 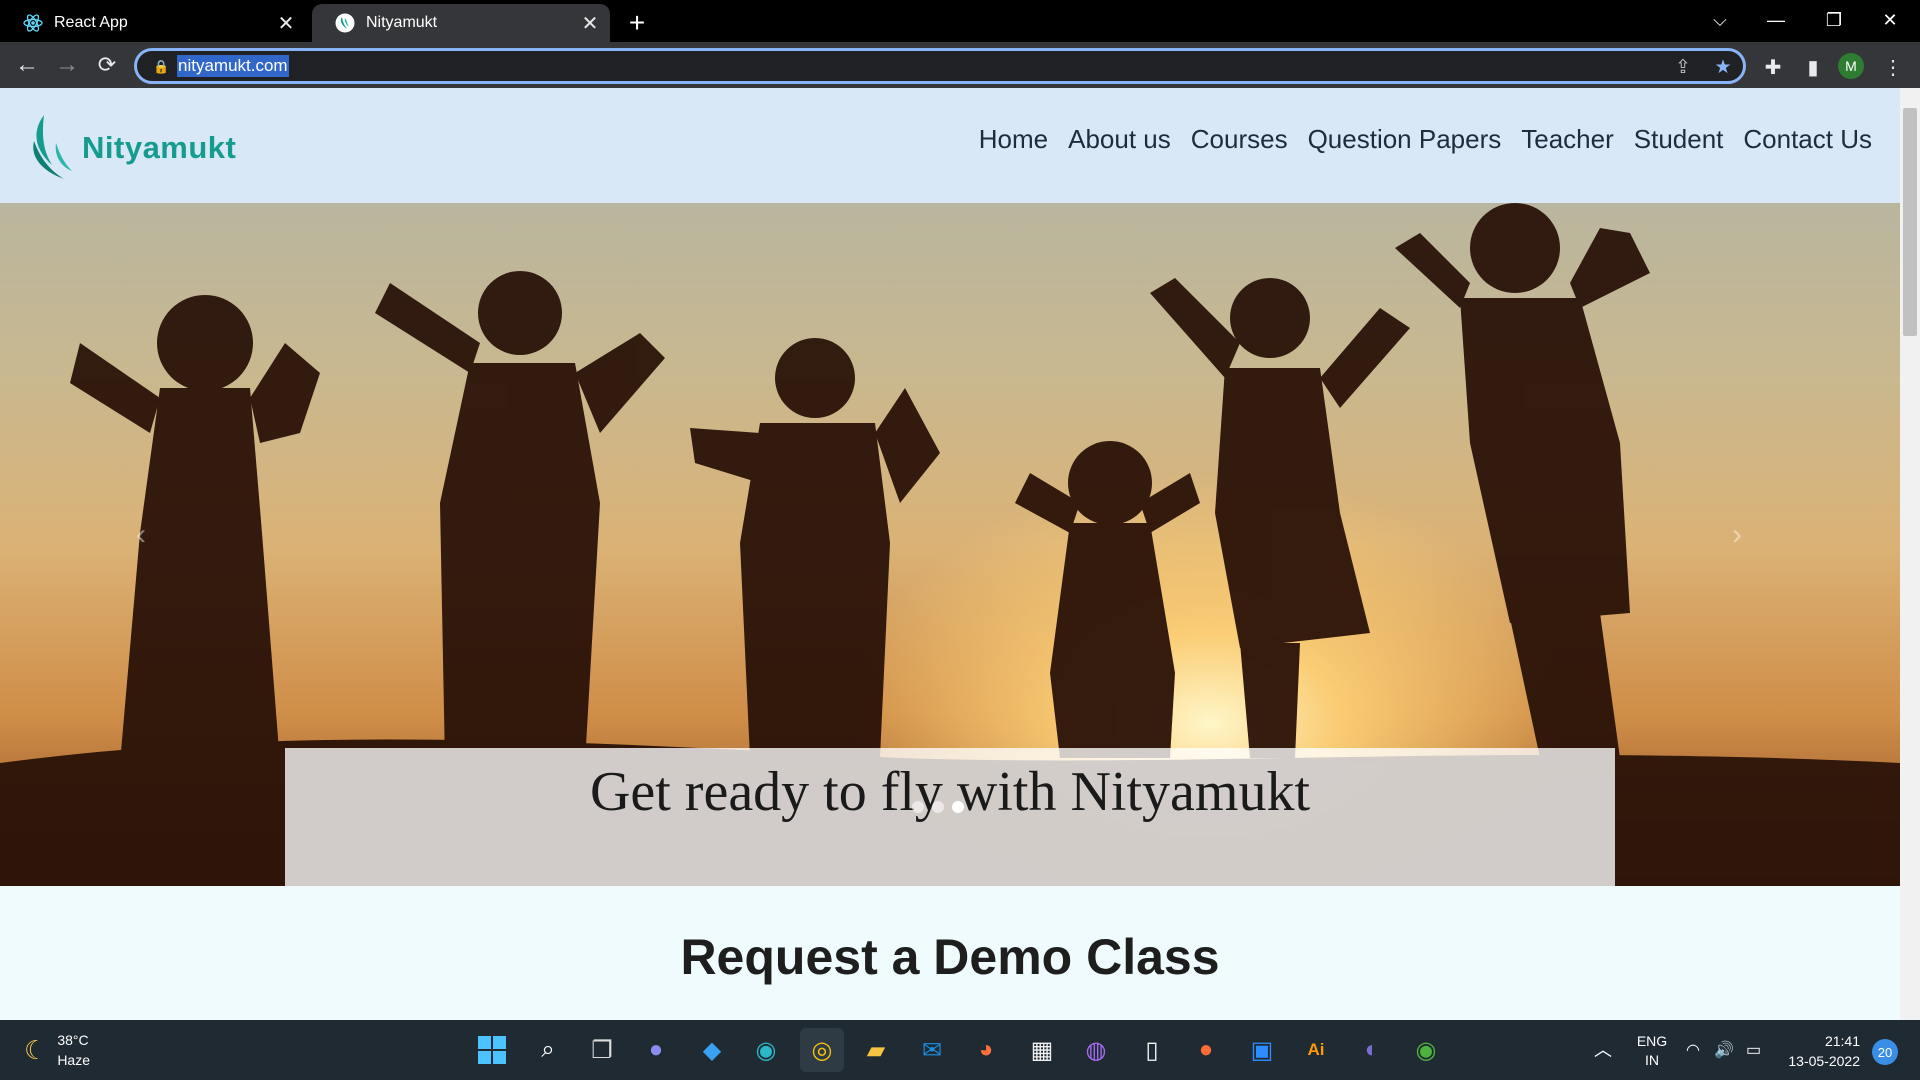 What do you see at coordinates (402, 22) in the screenshot?
I see `tab-title: Nityamukt` at bounding box center [402, 22].